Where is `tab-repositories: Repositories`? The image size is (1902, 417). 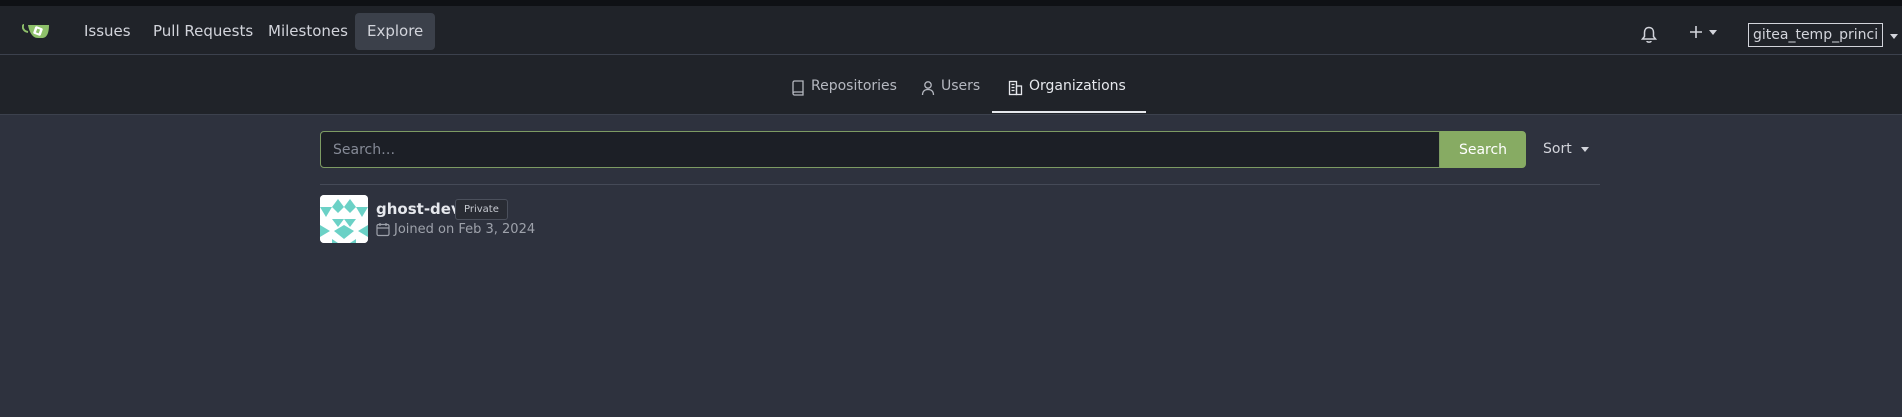 tab-repositories: Repositories is located at coordinates (844, 96).